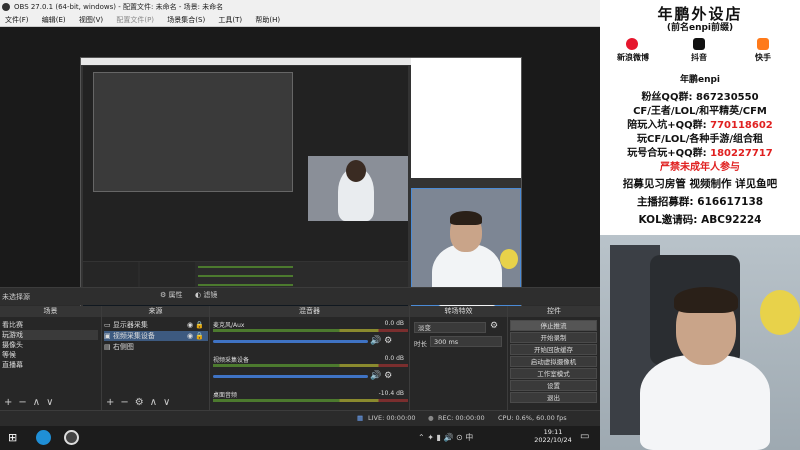 This screenshot has width=800, height=450. Describe the element at coordinates (229, 325) in the screenshot. I see `mixer-channel-name: 麦克风/Aux` at that location.